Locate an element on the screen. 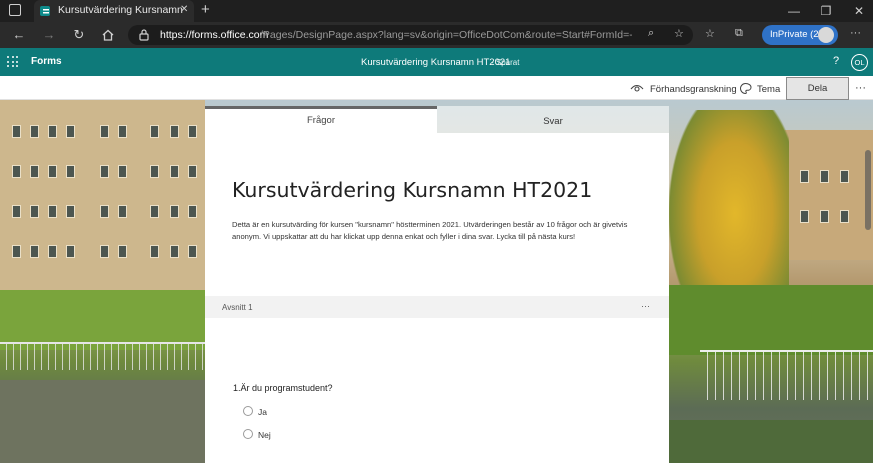 This screenshot has height=463, width=873. page-scrollbar is located at coordinates (868, 190).